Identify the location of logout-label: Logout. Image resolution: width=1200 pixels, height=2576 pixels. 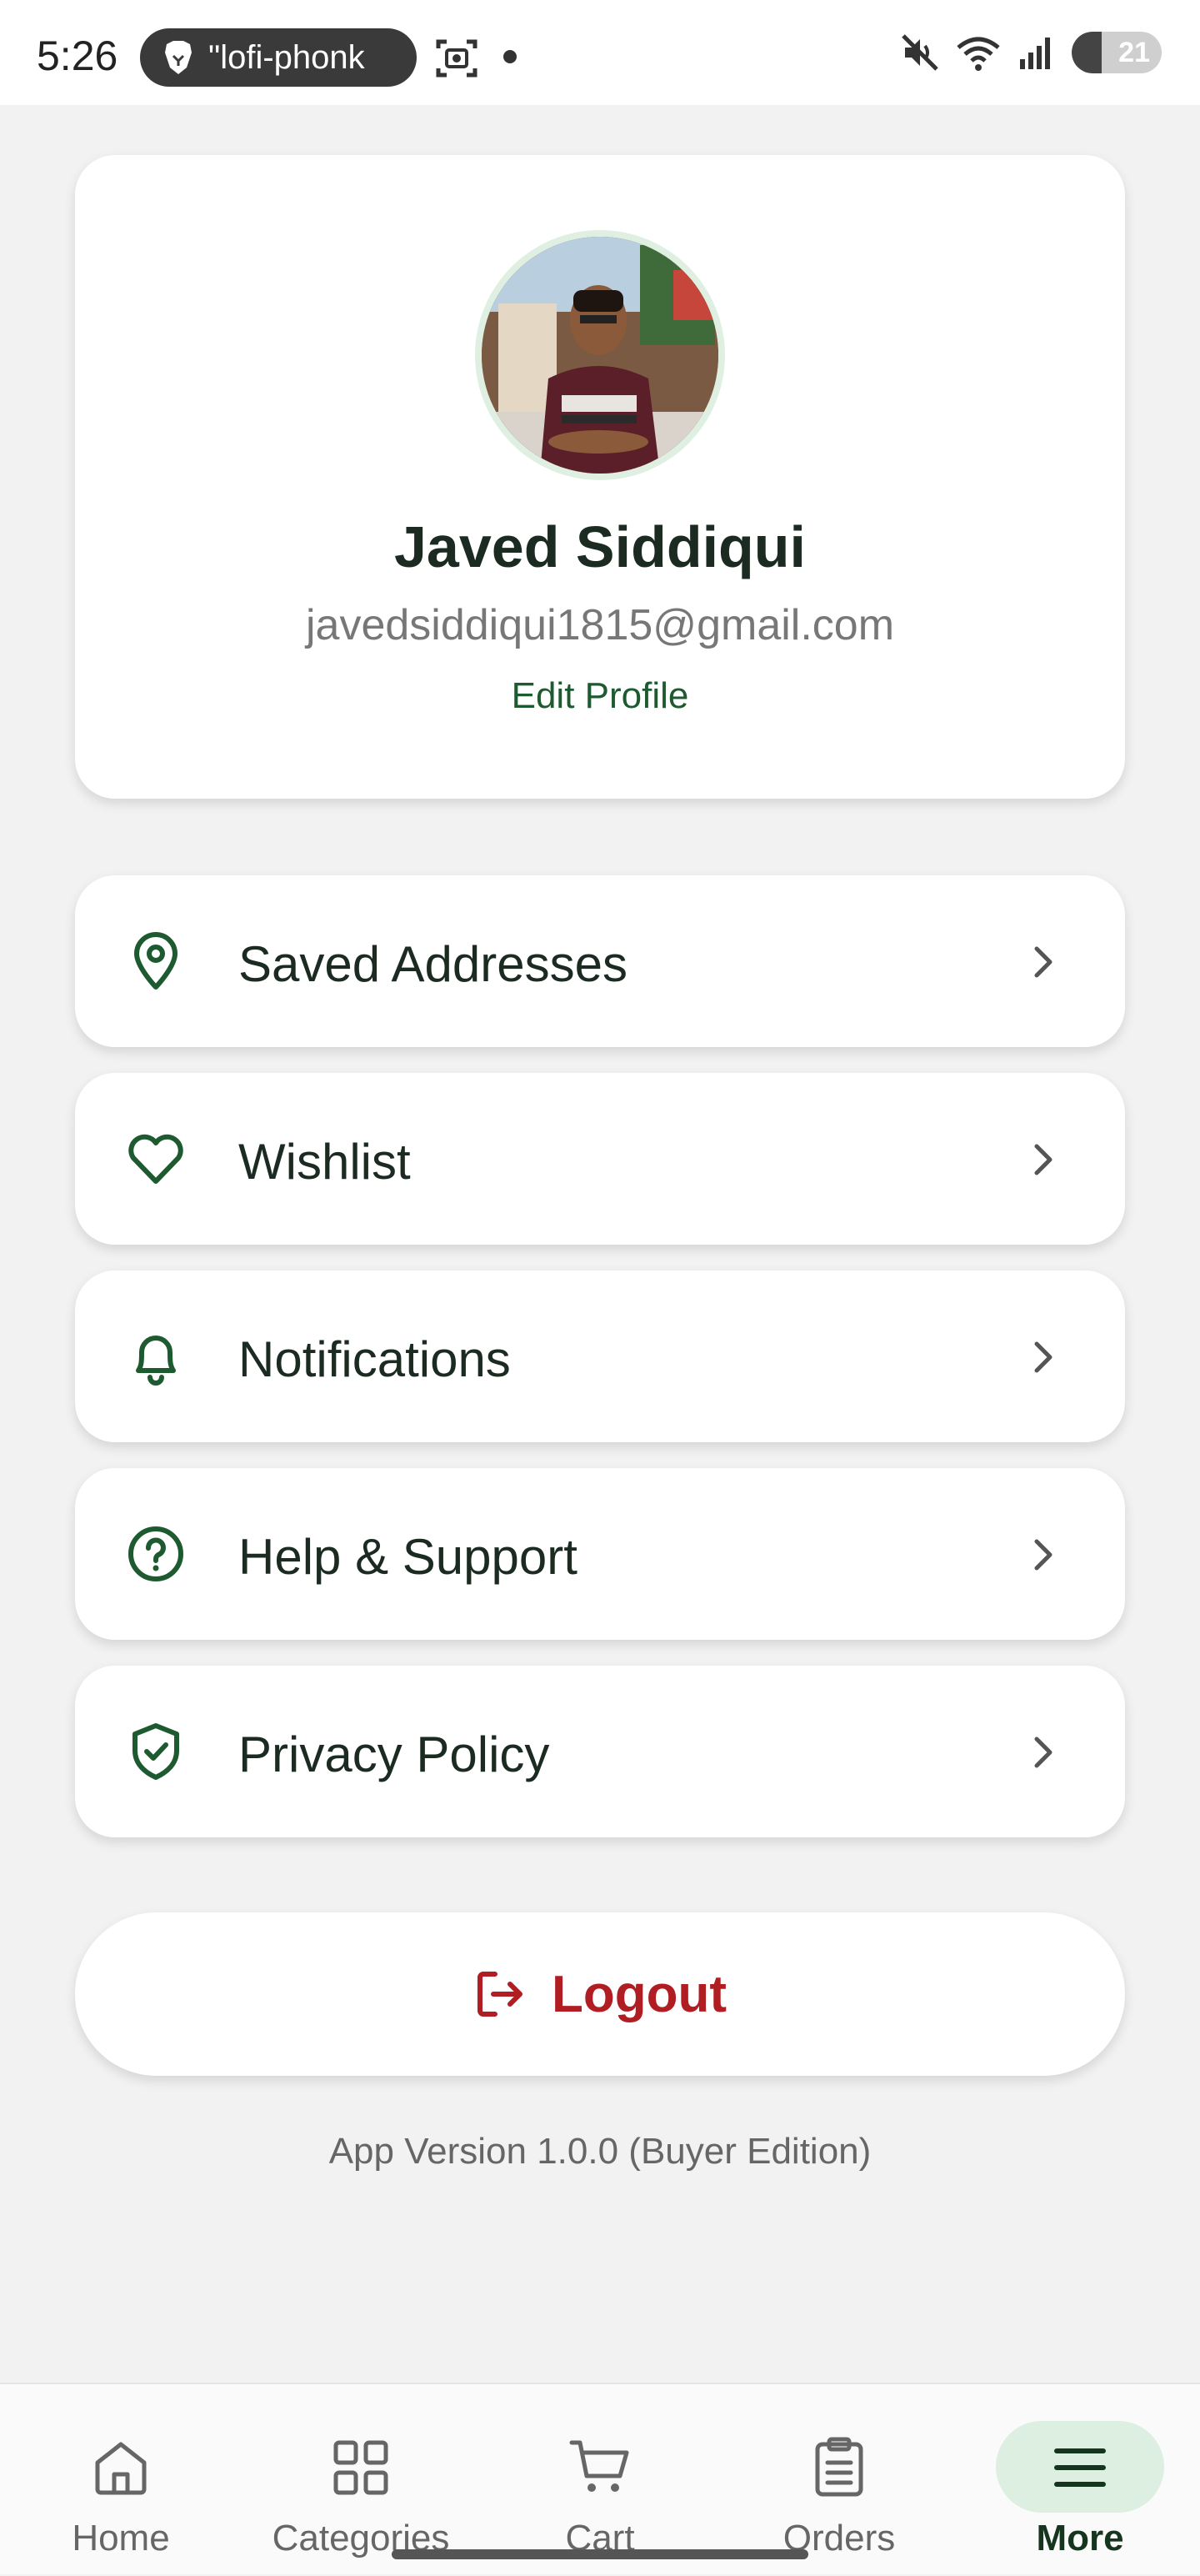
(639, 1994).